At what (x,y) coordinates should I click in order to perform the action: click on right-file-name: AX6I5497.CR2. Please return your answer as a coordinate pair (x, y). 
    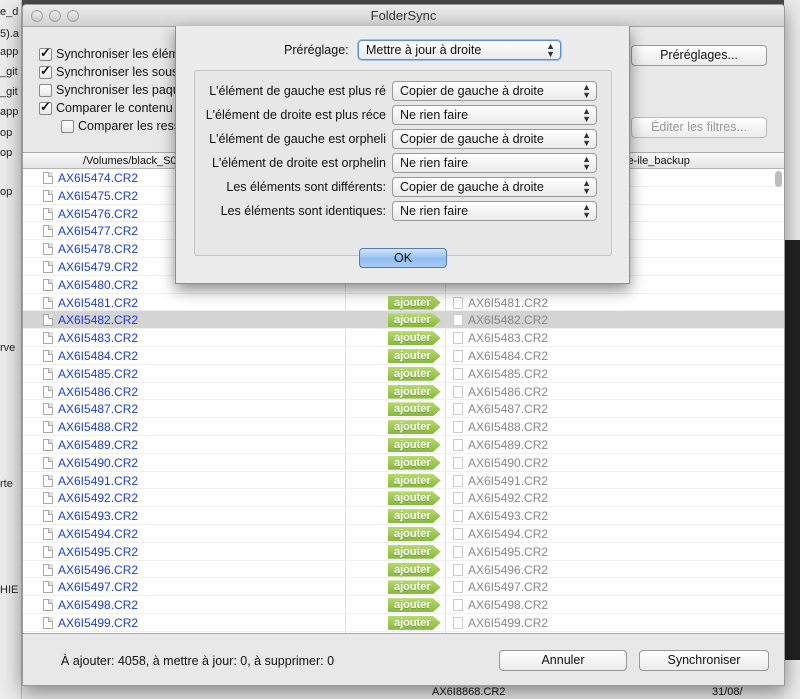
    Looking at the image, I should click on (508, 587).